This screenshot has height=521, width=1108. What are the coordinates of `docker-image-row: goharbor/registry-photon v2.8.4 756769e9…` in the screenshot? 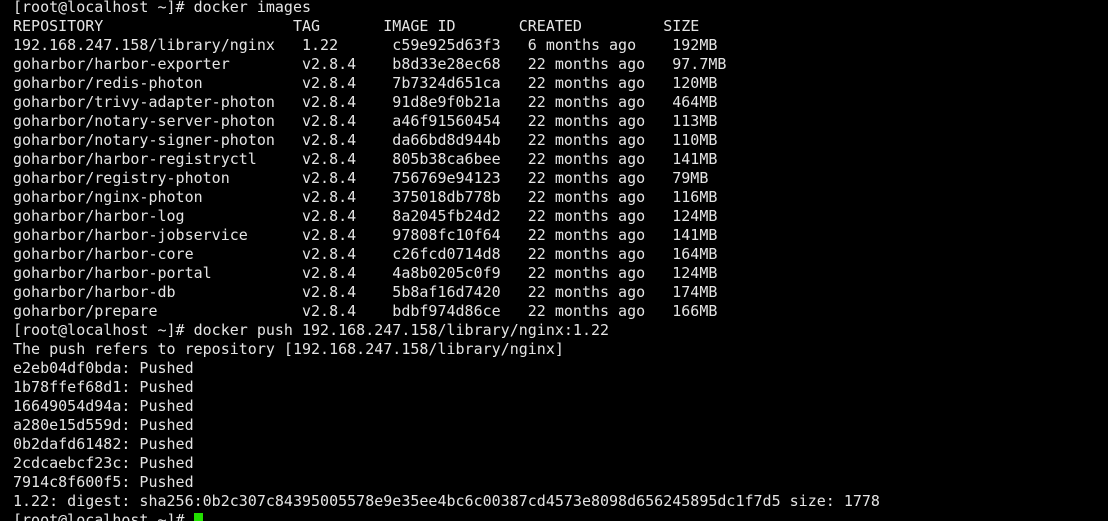 It's located at (361, 178).